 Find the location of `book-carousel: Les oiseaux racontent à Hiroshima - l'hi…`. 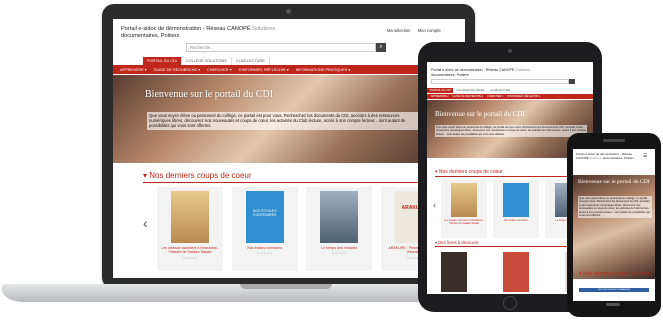

book-carousel: Les oiseaux racontent à Hiroshima - l'hi… is located at coordinates (302, 229).